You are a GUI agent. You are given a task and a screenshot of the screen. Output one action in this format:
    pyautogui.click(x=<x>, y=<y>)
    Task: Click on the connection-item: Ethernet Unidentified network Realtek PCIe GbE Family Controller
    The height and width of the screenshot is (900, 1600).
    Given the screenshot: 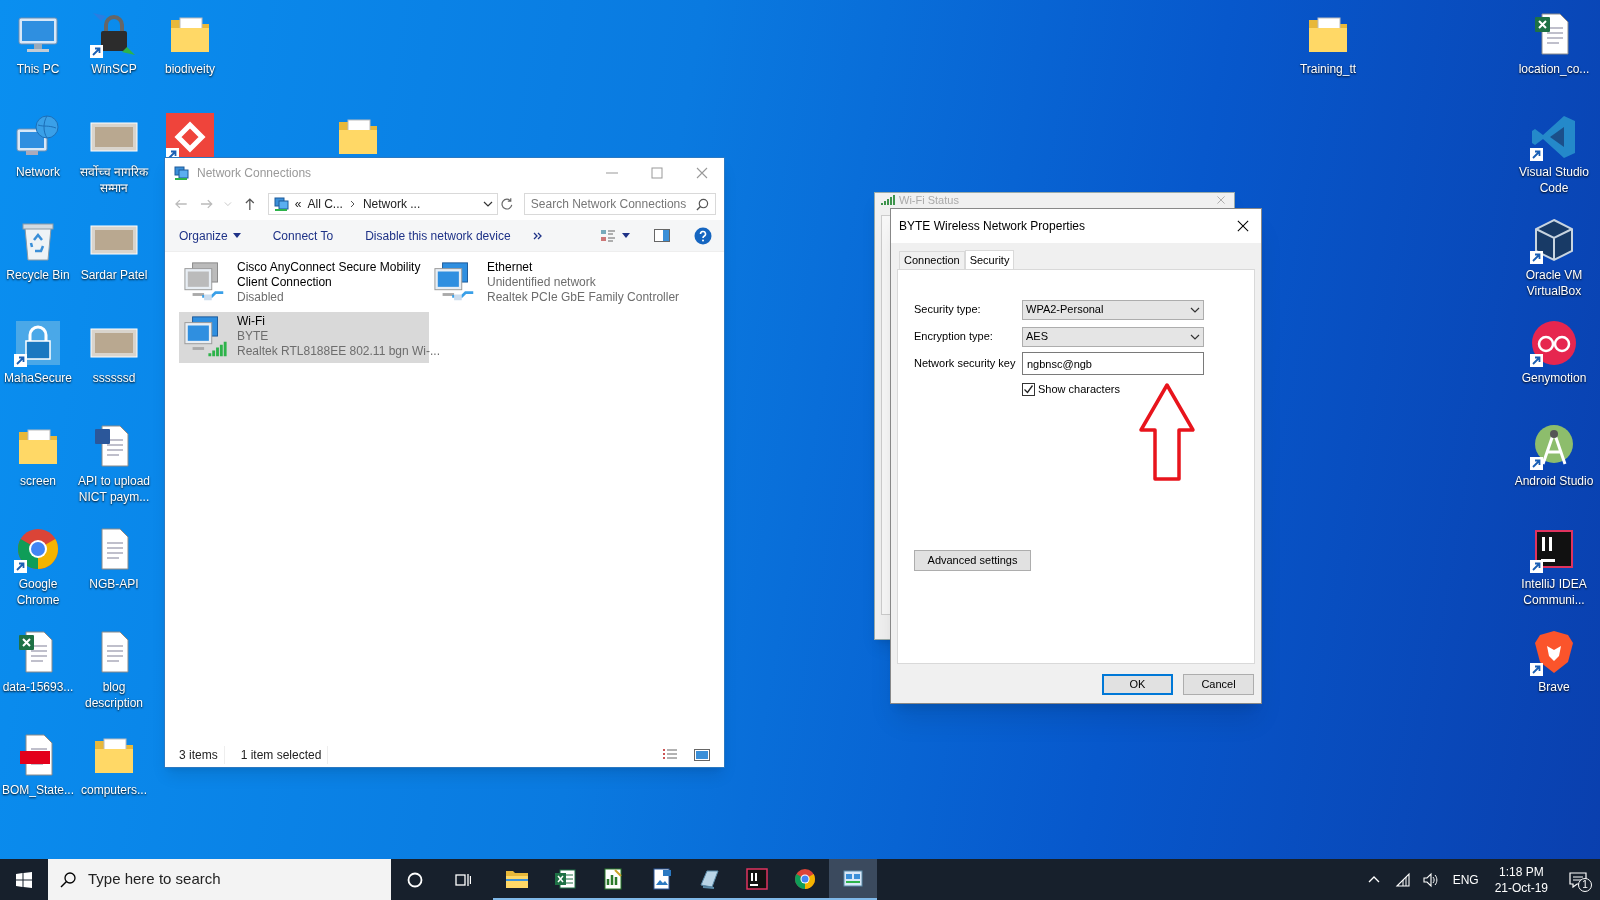 What is the action you would take?
    pyautogui.click(x=554, y=283)
    